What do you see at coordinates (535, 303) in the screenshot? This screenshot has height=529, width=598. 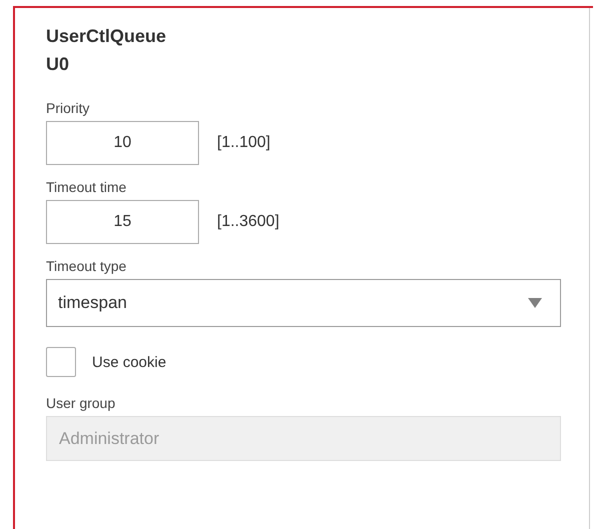 I see `caret-icon` at bounding box center [535, 303].